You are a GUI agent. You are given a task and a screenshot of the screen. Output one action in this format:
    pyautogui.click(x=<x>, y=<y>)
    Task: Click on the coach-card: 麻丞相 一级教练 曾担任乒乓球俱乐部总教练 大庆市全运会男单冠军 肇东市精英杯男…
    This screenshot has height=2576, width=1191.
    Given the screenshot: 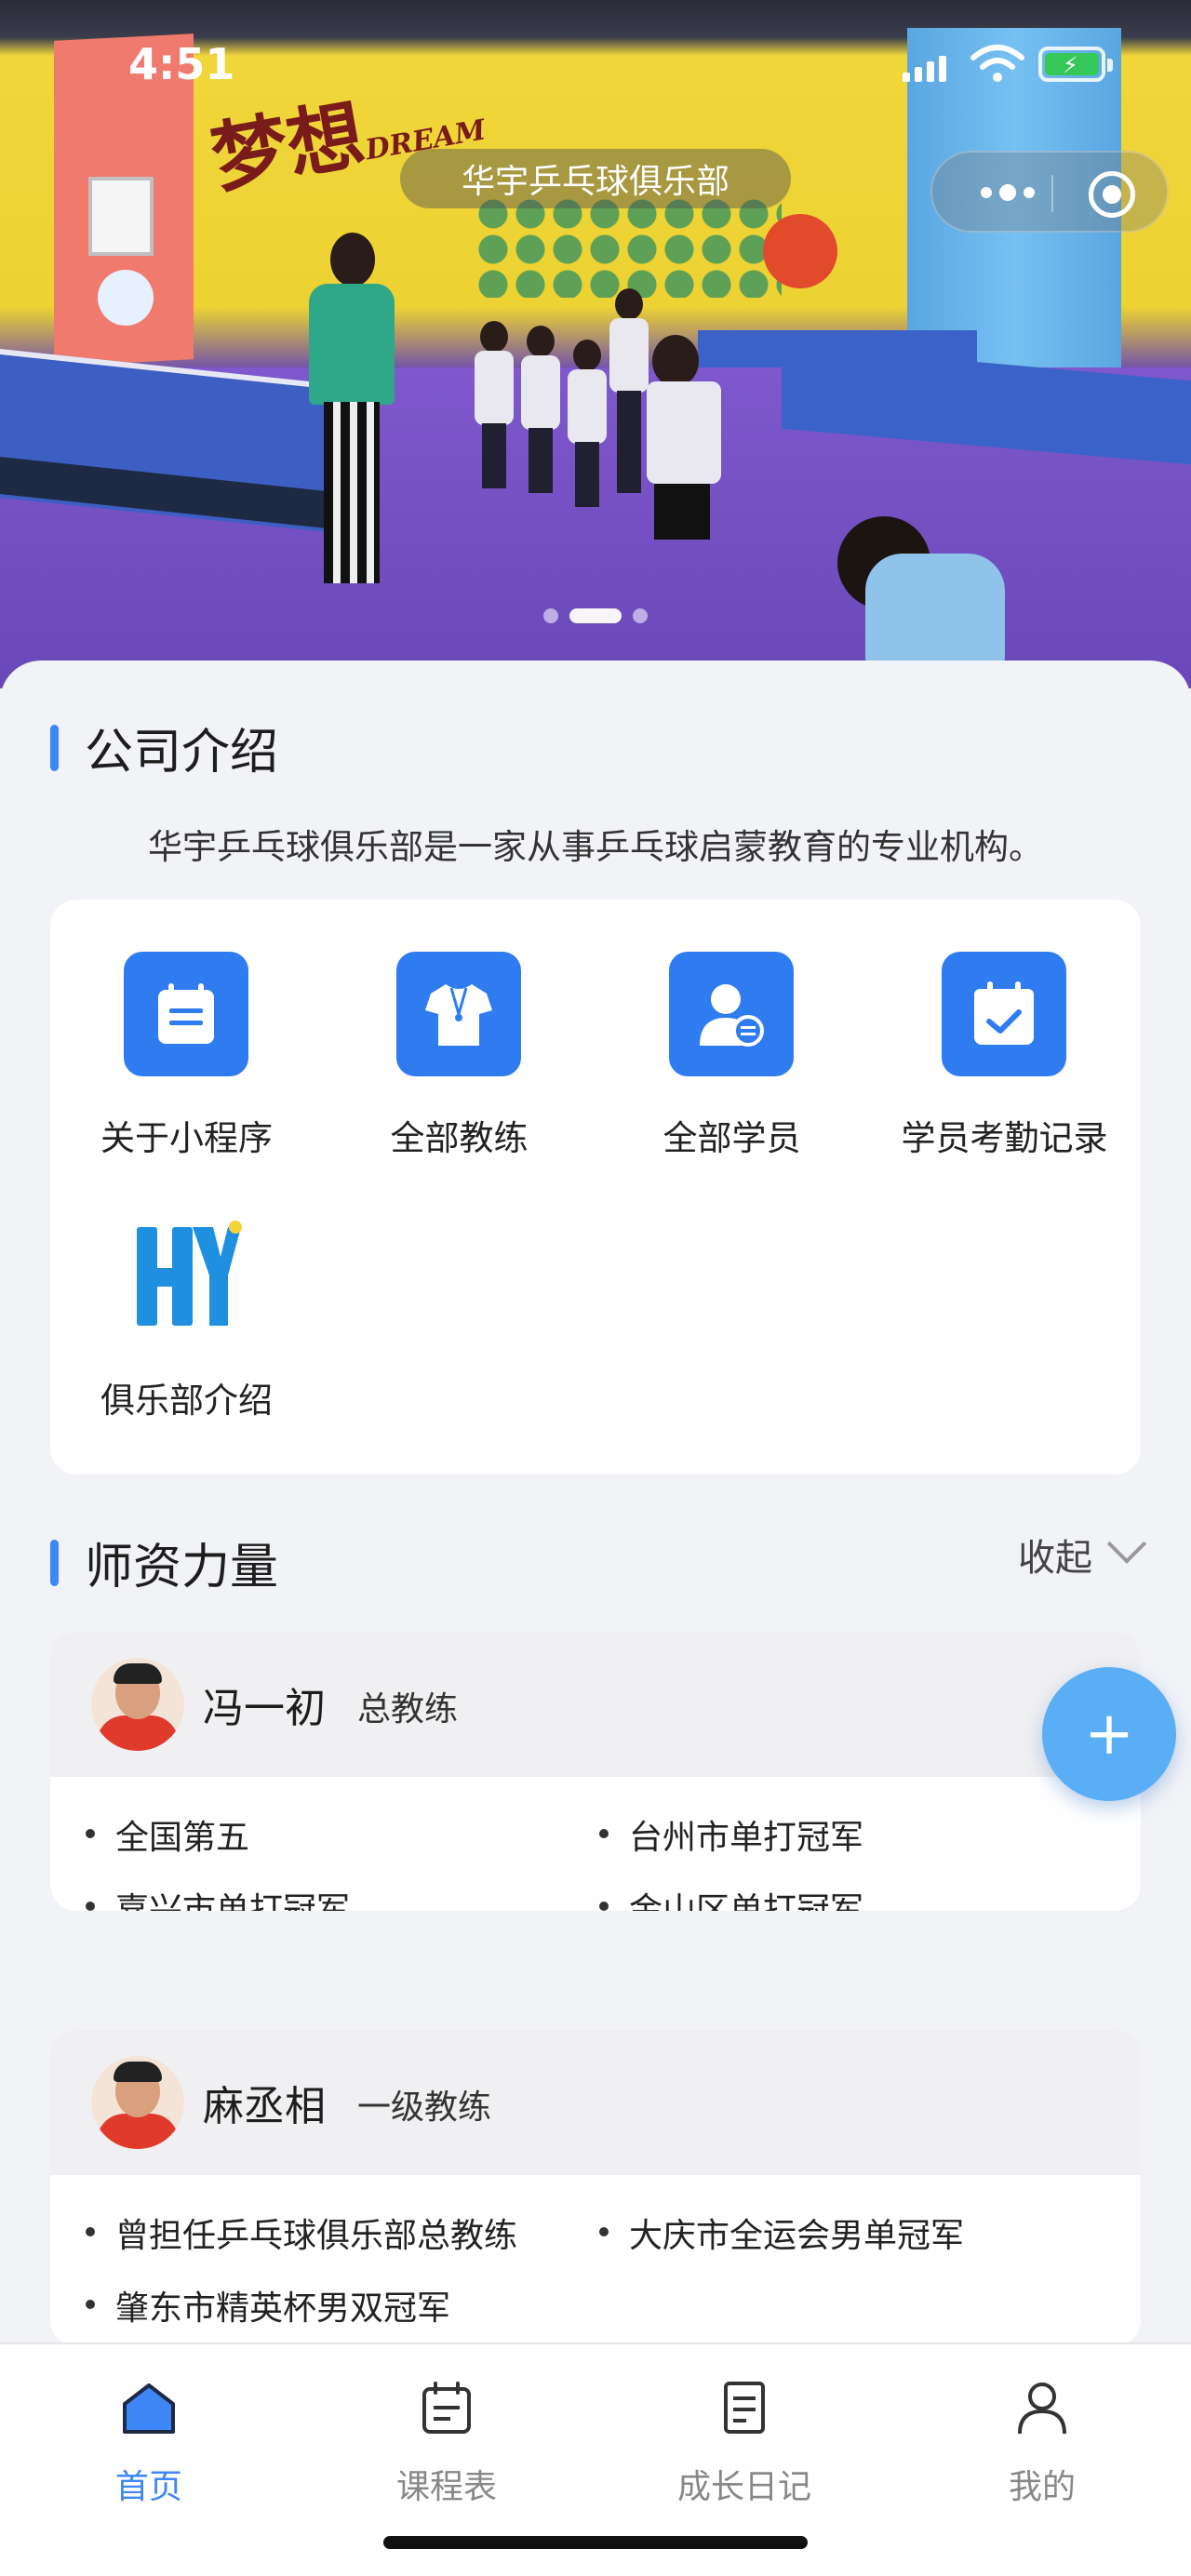 What is the action you would take?
    pyautogui.click(x=595, y=2187)
    